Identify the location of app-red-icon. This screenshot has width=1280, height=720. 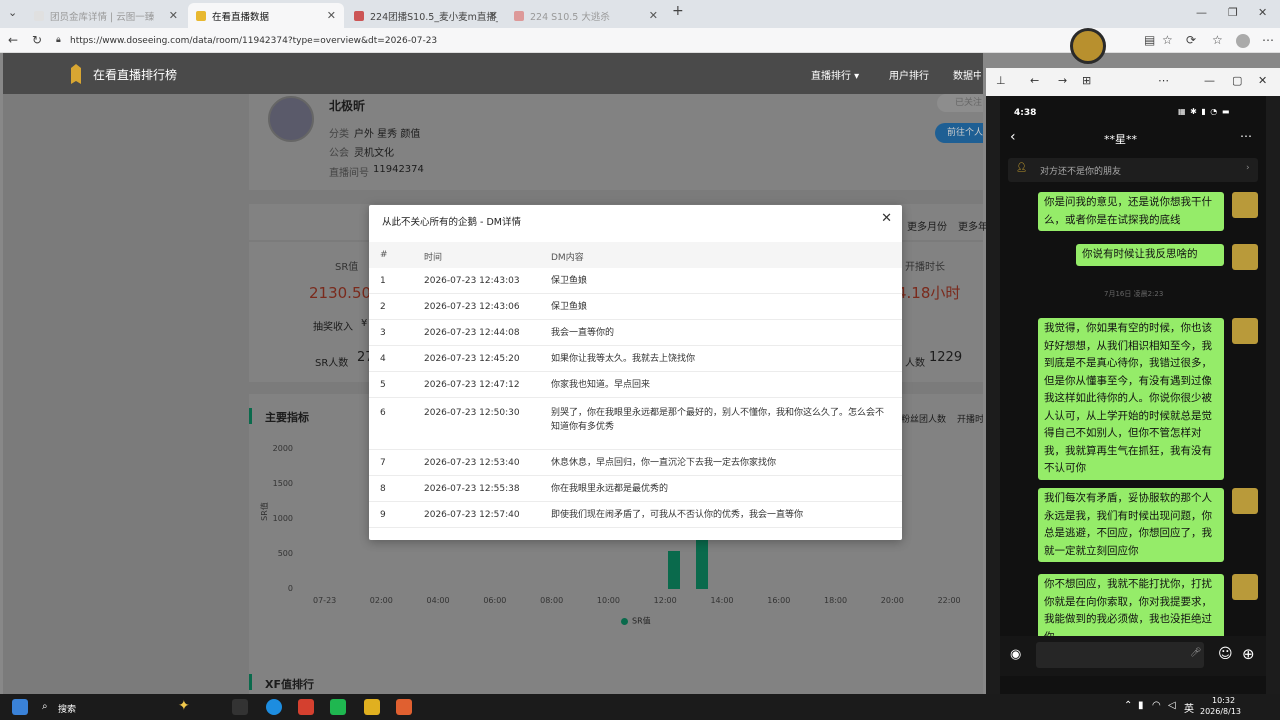
(306, 707).